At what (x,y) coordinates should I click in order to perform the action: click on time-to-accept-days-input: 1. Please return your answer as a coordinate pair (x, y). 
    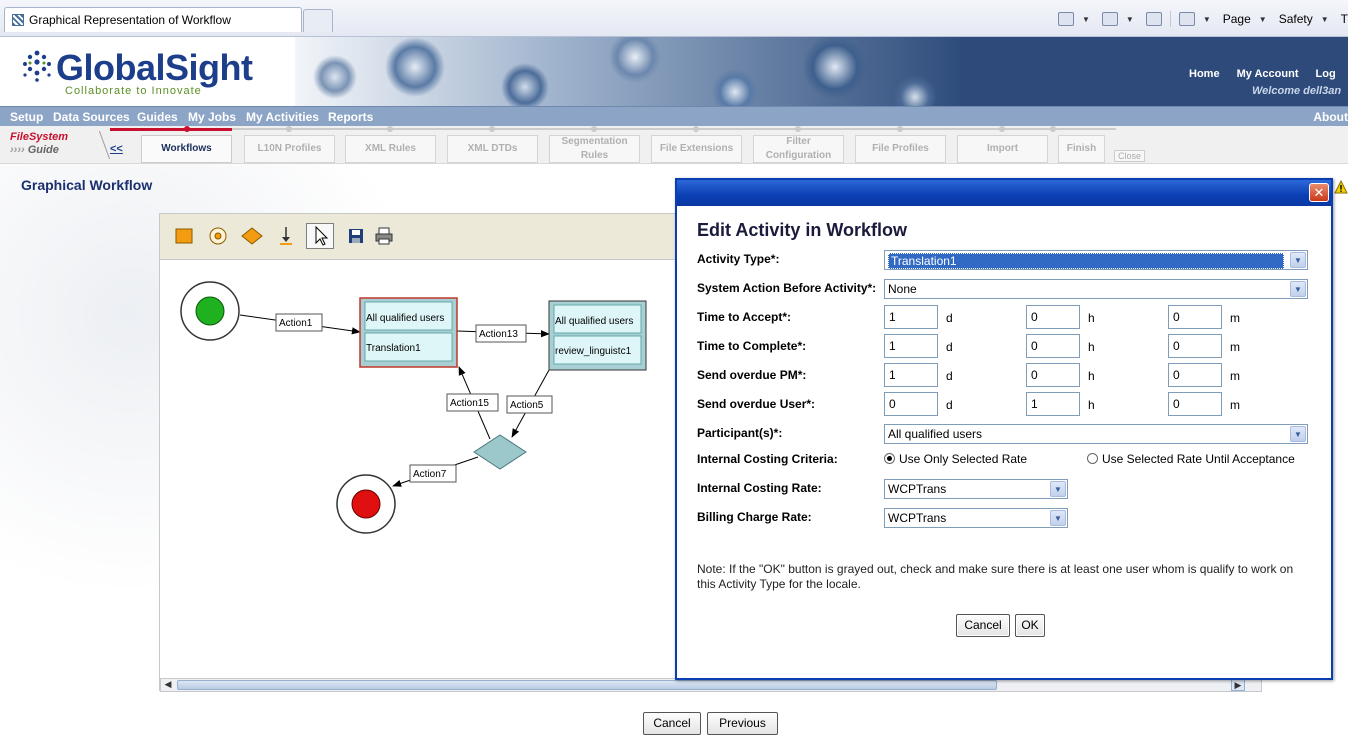
    Looking at the image, I should click on (911, 317).